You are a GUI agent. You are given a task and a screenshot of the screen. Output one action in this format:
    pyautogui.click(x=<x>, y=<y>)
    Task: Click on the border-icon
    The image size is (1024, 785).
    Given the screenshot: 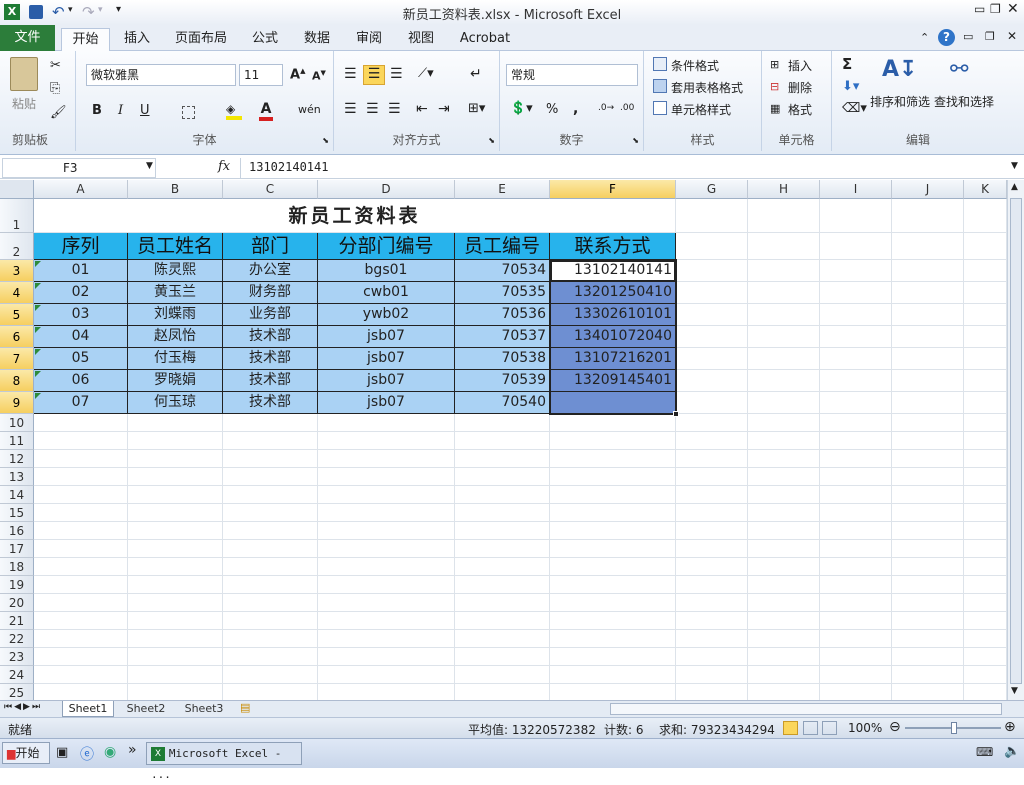 What is the action you would take?
    pyautogui.click(x=188, y=112)
    